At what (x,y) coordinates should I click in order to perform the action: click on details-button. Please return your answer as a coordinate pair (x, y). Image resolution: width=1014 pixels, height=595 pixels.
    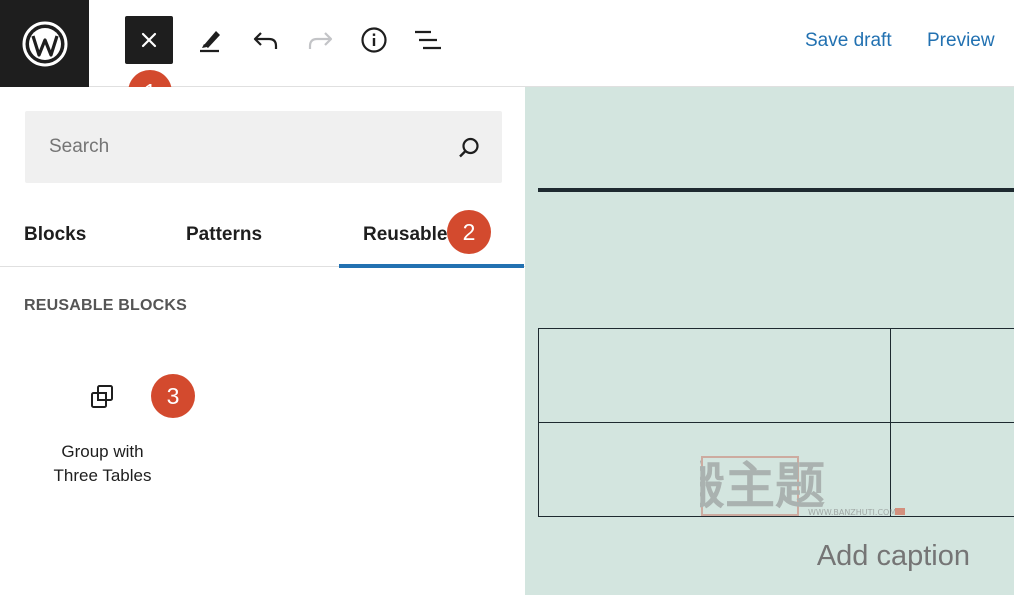
    Looking at the image, I should click on (374, 40).